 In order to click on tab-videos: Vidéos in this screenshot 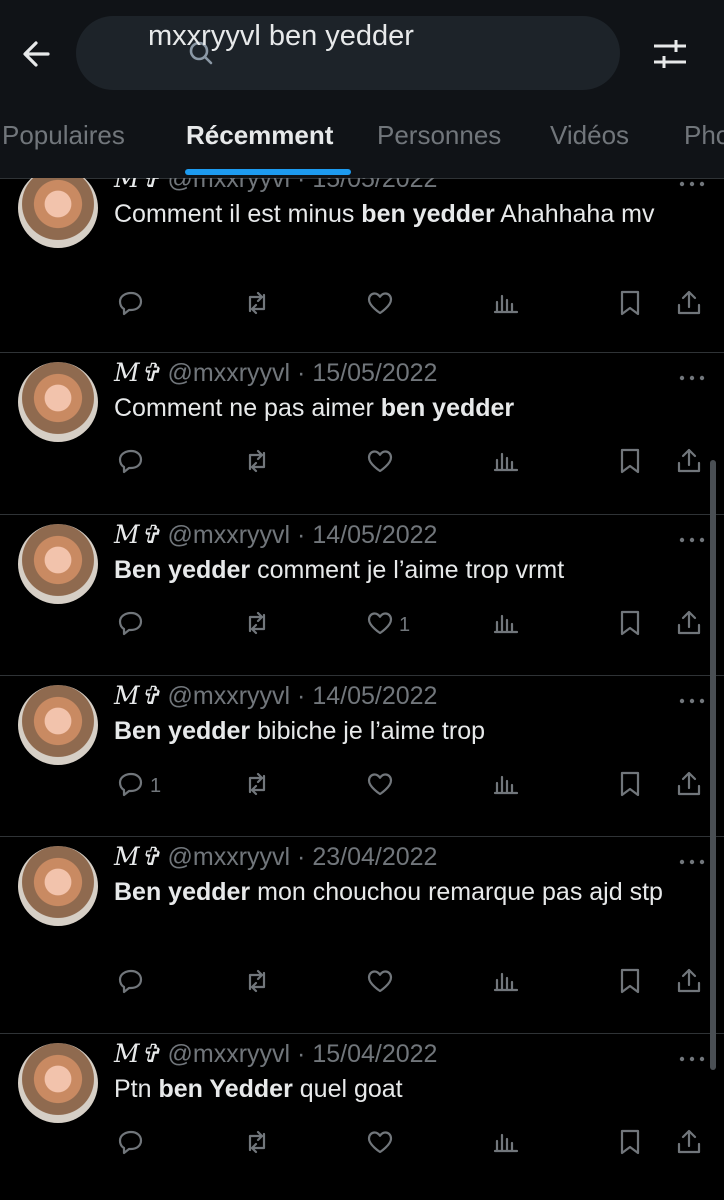, I will do `click(589, 135)`.